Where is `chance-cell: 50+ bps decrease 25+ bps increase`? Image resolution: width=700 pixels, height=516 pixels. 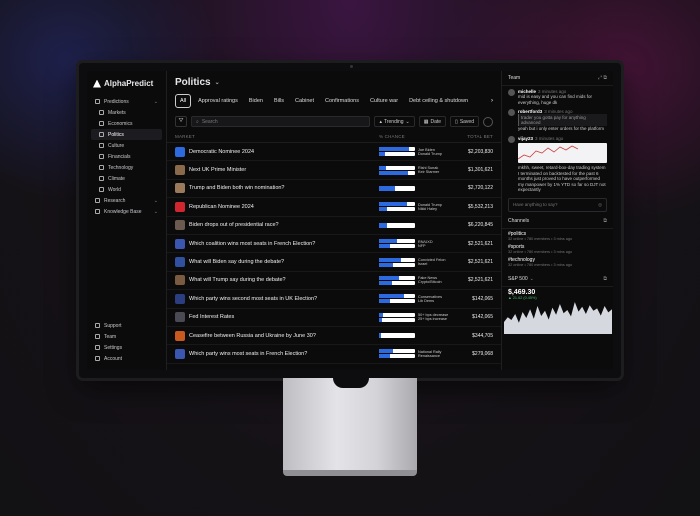 chance-cell: 50+ bps decrease 25+ bps increase is located at coordinates (423, 317).